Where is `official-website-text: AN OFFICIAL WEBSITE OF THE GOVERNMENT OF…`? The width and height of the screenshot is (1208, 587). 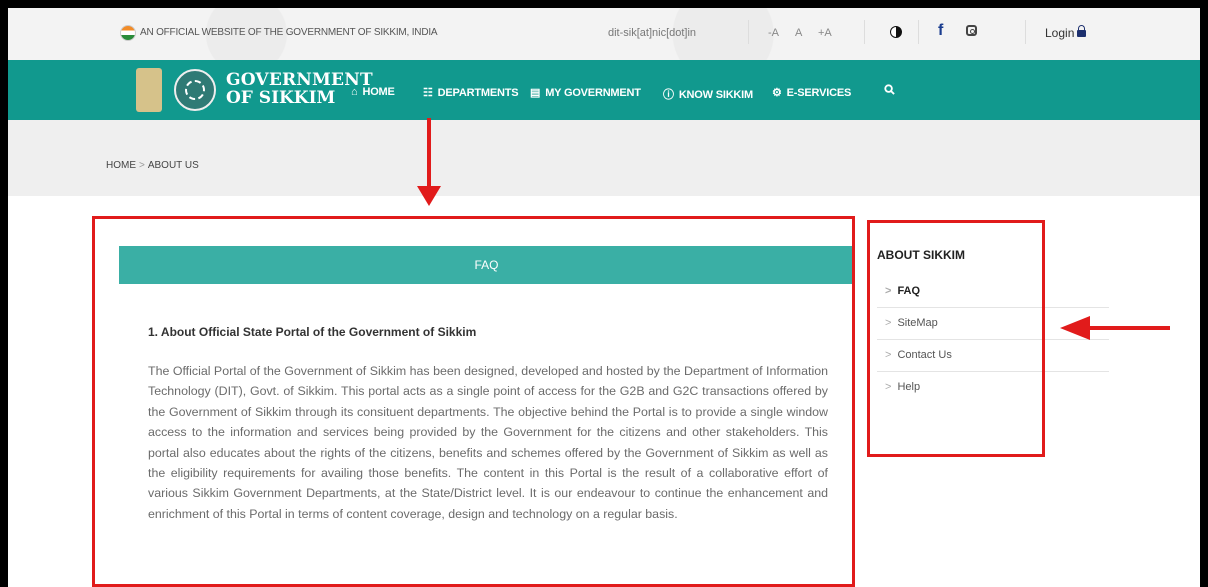 official-website-text: AN OFFICIAL WEBSITE OF THE GOVERNMENT OF… is located at coordinates (289, 32).